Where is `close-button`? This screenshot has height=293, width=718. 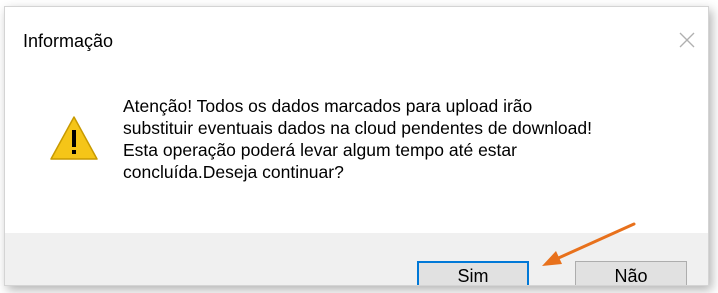 close-button is located at coordinates (687, 40).